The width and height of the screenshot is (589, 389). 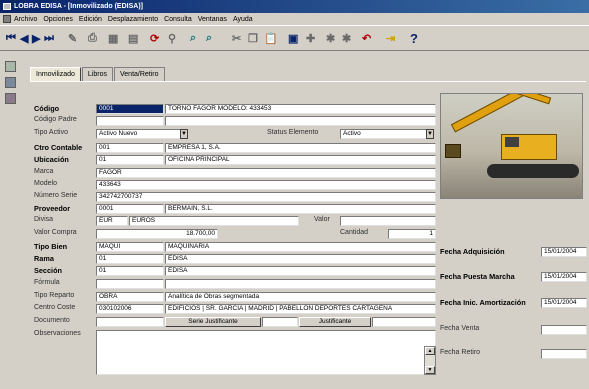 I want to click on divisa-label: Divisa, so click(x=44, y=219).